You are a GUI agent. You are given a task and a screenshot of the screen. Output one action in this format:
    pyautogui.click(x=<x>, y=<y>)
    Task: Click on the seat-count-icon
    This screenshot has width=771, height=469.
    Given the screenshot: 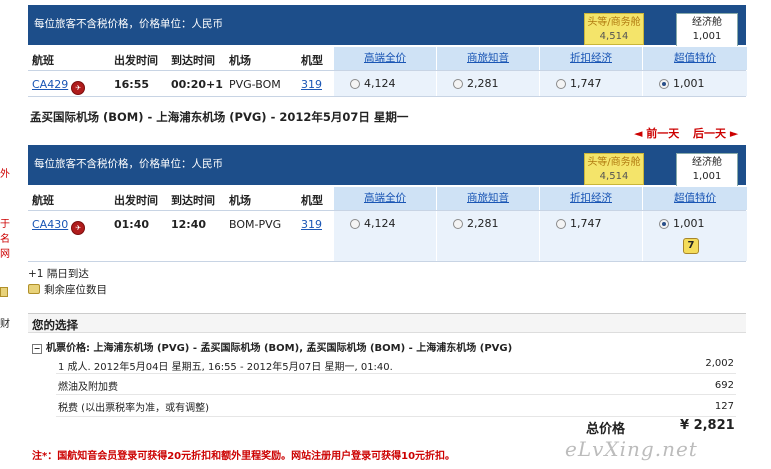 What is the action you would take?
    pyautogui.click(x=34, y=289)
    